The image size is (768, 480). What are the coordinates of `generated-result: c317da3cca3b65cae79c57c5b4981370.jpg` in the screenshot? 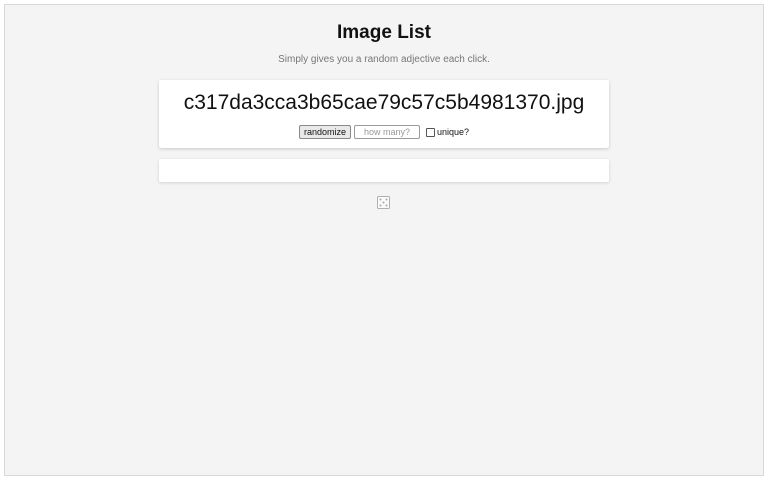 It's located at (384, 102).